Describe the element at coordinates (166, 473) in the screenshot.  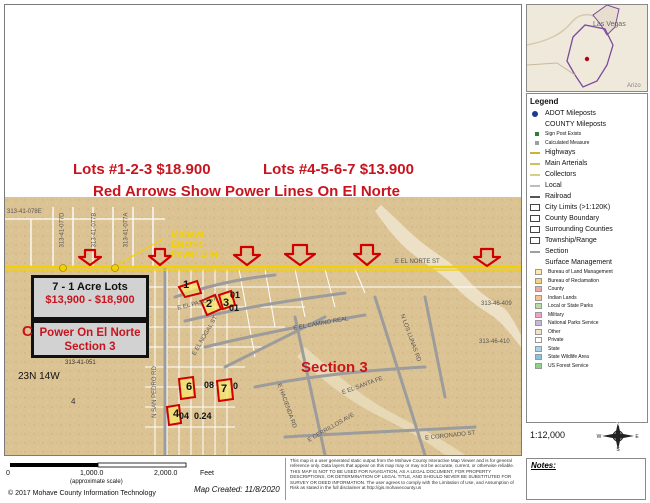
I see `scale-tick-2000: 2,000.0` at that location.